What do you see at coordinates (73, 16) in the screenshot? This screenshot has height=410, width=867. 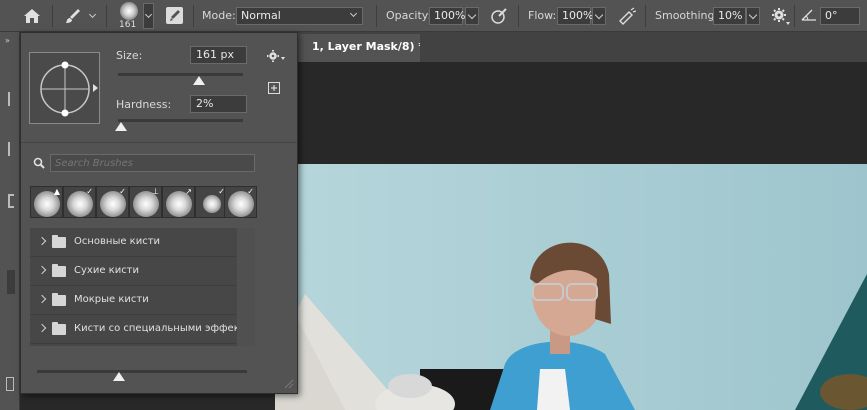 I see `brush-tool-icon` at bounding box center [73, 16].